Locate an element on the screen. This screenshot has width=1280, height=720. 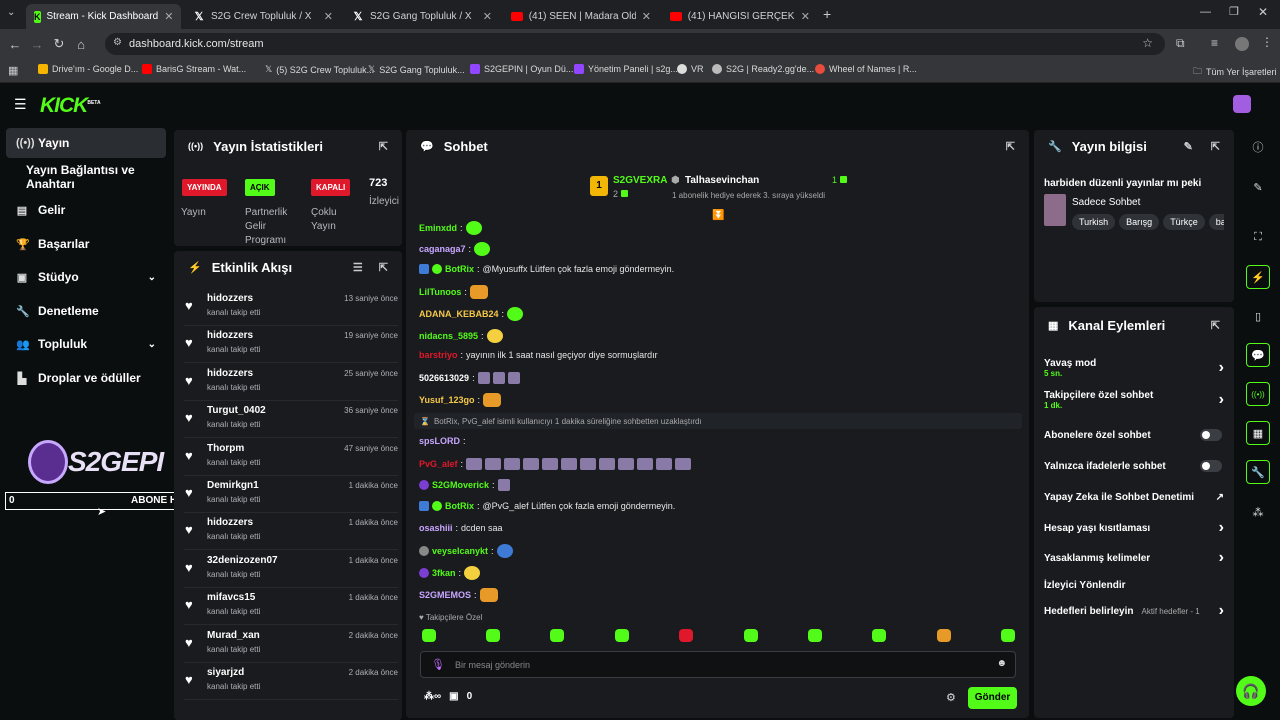
nav-denetleme: 🔧 Denetleme is located at coordinates (86, 311).